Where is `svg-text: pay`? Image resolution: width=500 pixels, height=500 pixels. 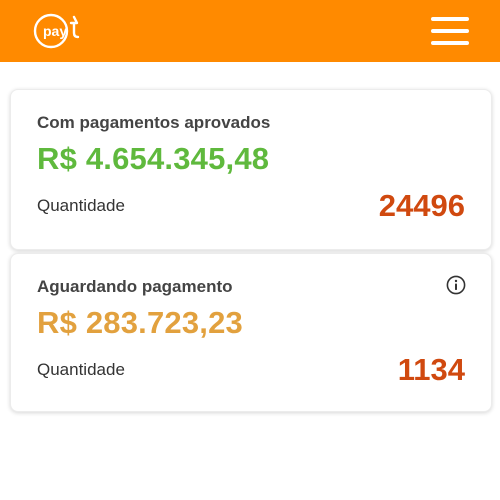 svg-text: pay is located at coordinates (55, 31).